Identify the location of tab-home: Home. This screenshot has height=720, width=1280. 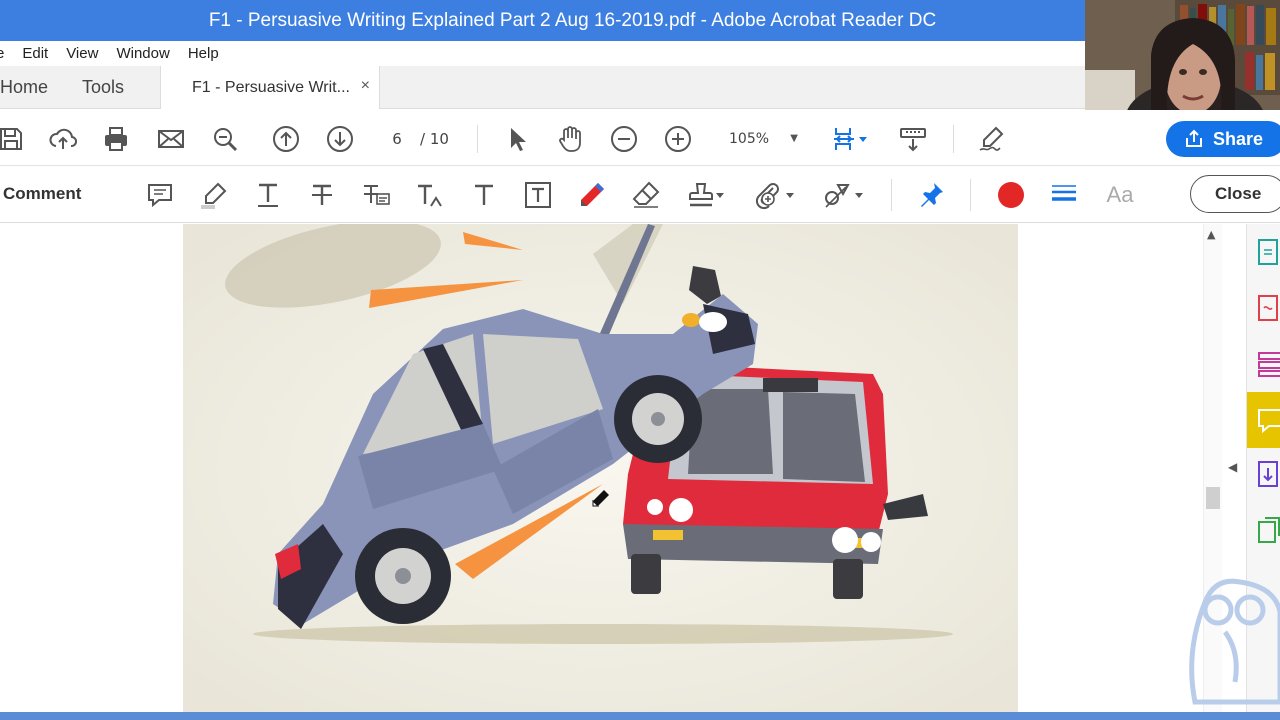
(24, 87).